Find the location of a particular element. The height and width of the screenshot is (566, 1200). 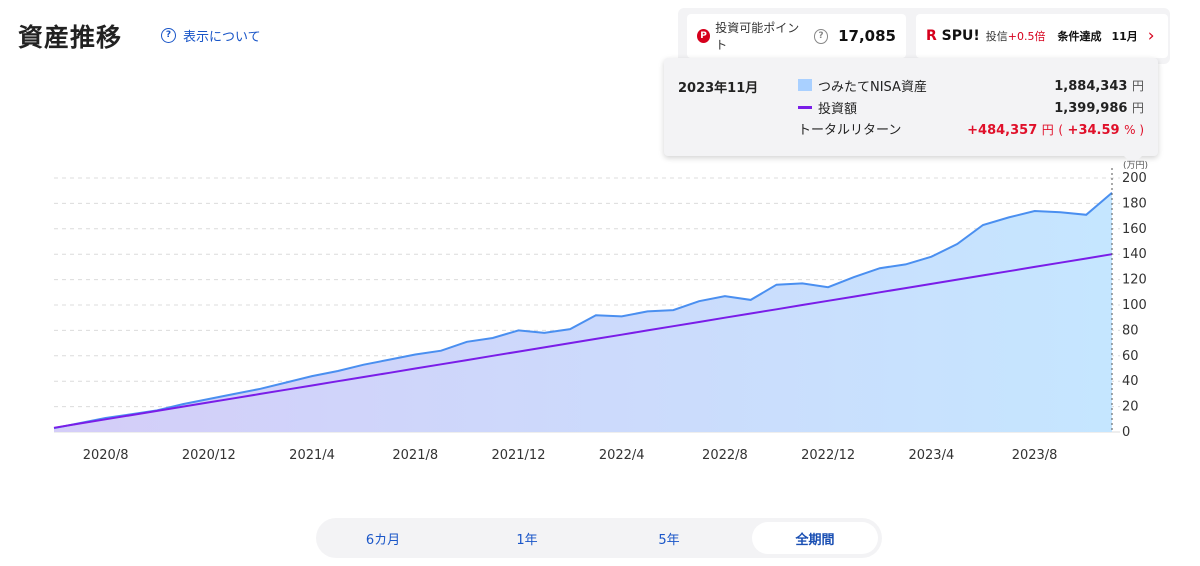

tab-all-period: 全期間 is located at coordinates (815, 538).